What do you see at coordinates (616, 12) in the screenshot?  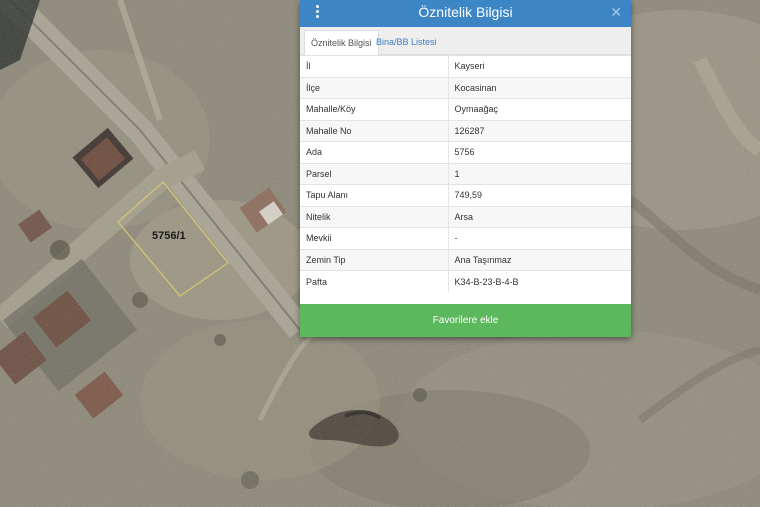 I see `close-icon: ✕` at bounding box center [616, 12].